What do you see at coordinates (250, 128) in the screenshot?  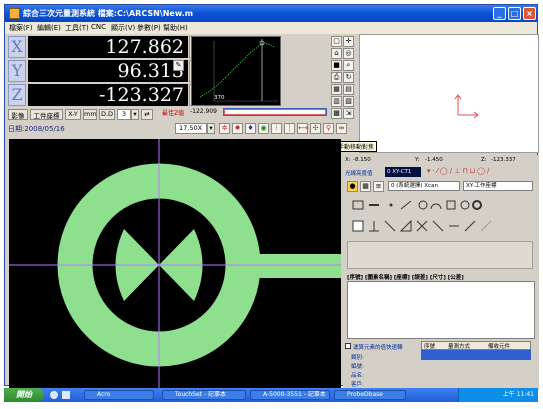 I see `lamp-icon: ♦` at bounding box center [250, 128].